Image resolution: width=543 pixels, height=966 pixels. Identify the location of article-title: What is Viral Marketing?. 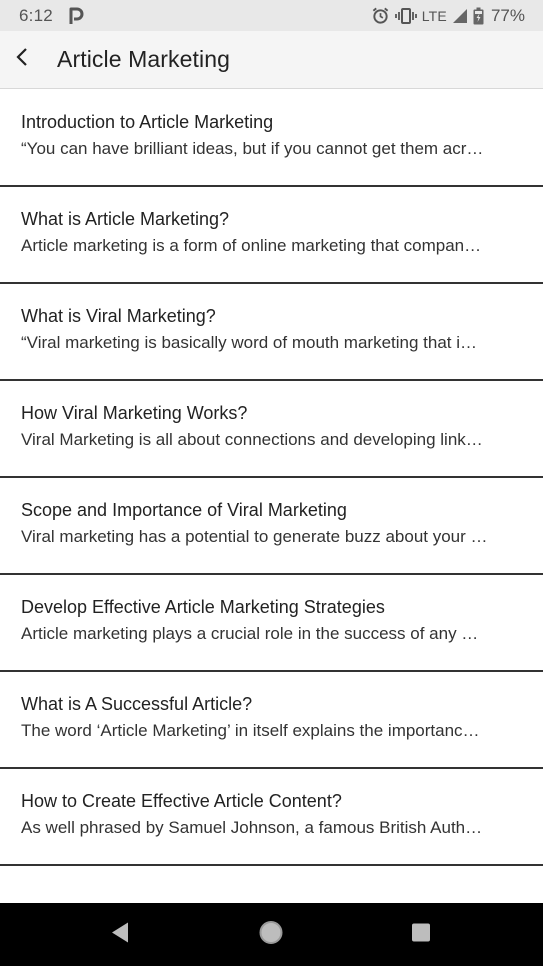
(118, 316).